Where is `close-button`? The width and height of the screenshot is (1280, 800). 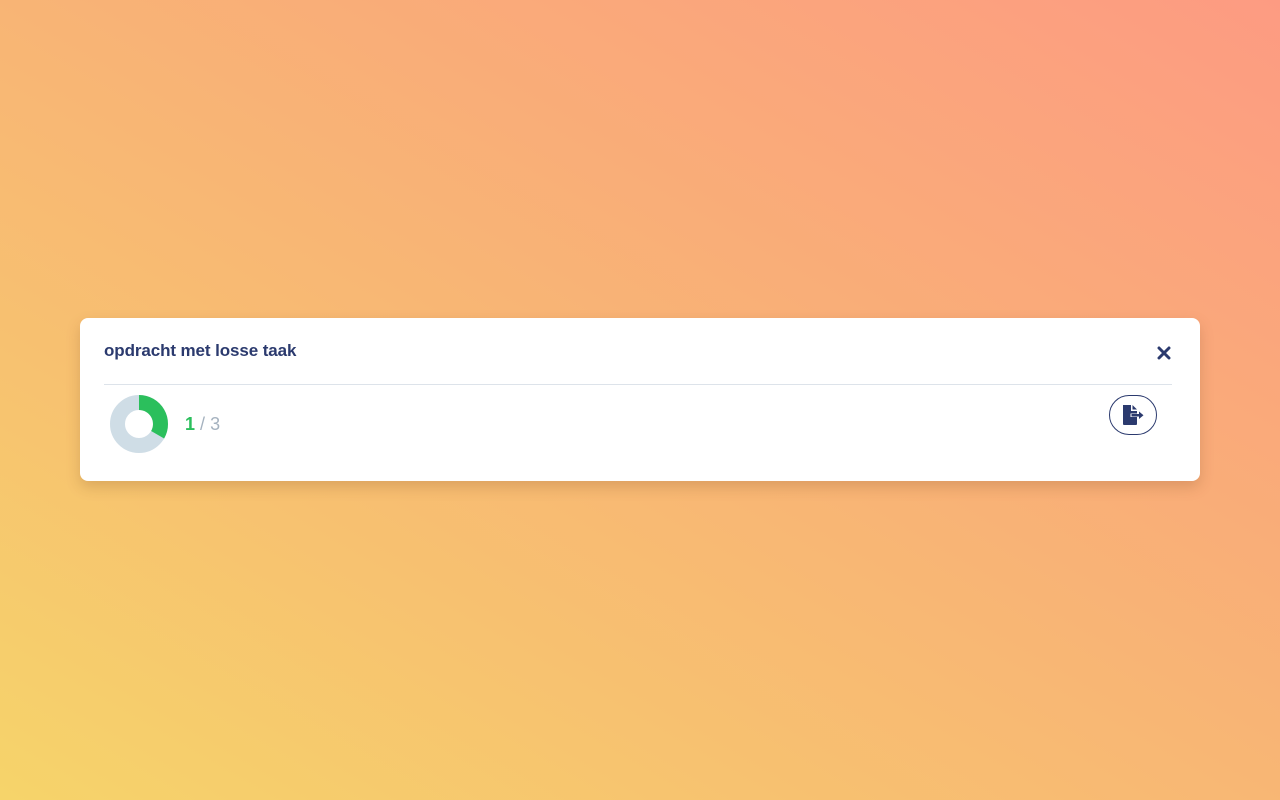 close-button is located at coordinates (1164, 353).